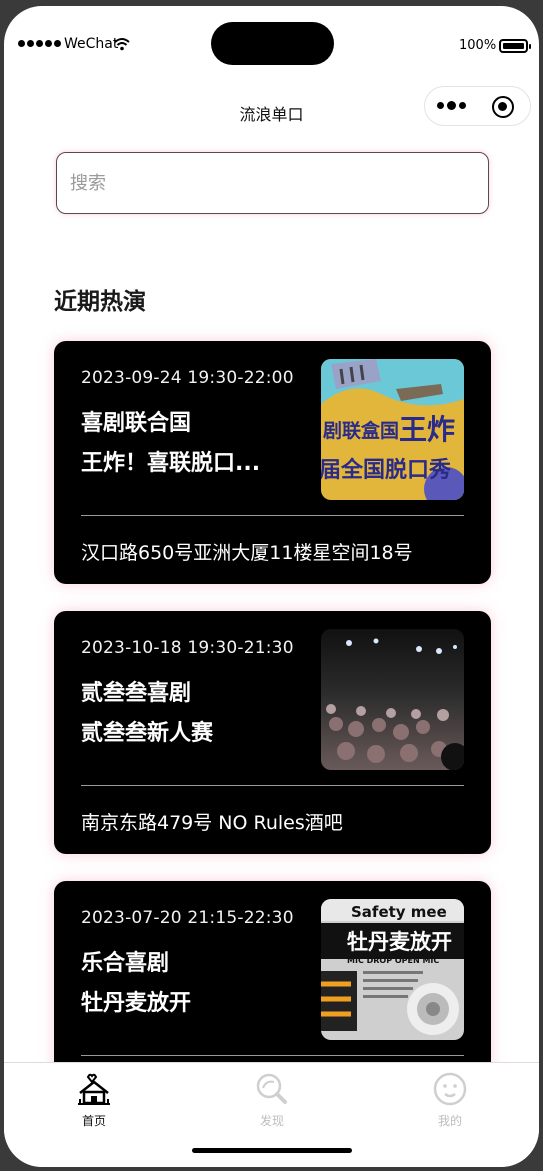 Image resolution: width=543 pixels, height=1171 pixels. What do you see at coordinates (147, 733) in the screenshot?
I see `show-title: 贰叁叁新人赛` at bounding box center [147, 733].